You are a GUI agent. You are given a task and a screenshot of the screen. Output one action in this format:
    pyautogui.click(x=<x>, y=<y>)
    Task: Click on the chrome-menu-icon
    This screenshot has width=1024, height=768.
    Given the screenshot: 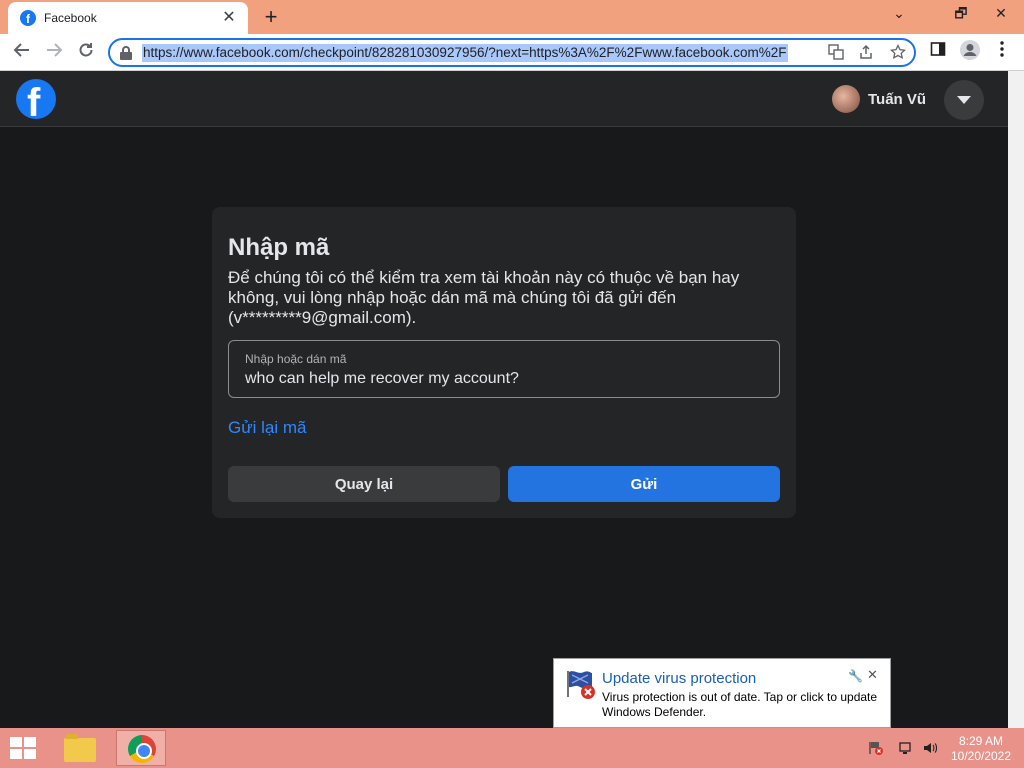 What is the action you would take?
    pyautogui.click(x=1002, y=53)
    